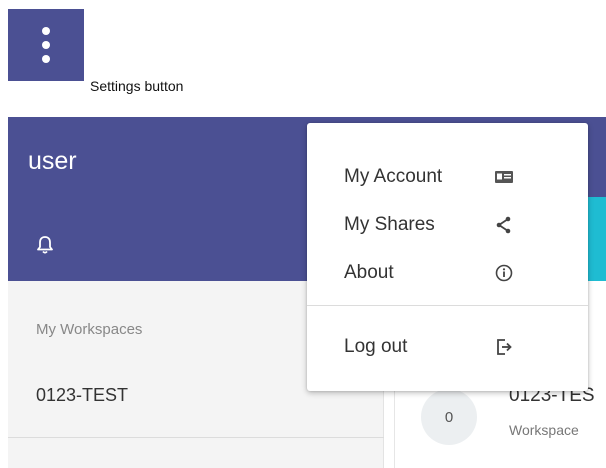 The width and height of the screenshot is (606, 468). What do you see at coordinates (389, 224) in the screenshot?
I see `menu-item-label: My Shares` at bounding box center [389, 224].